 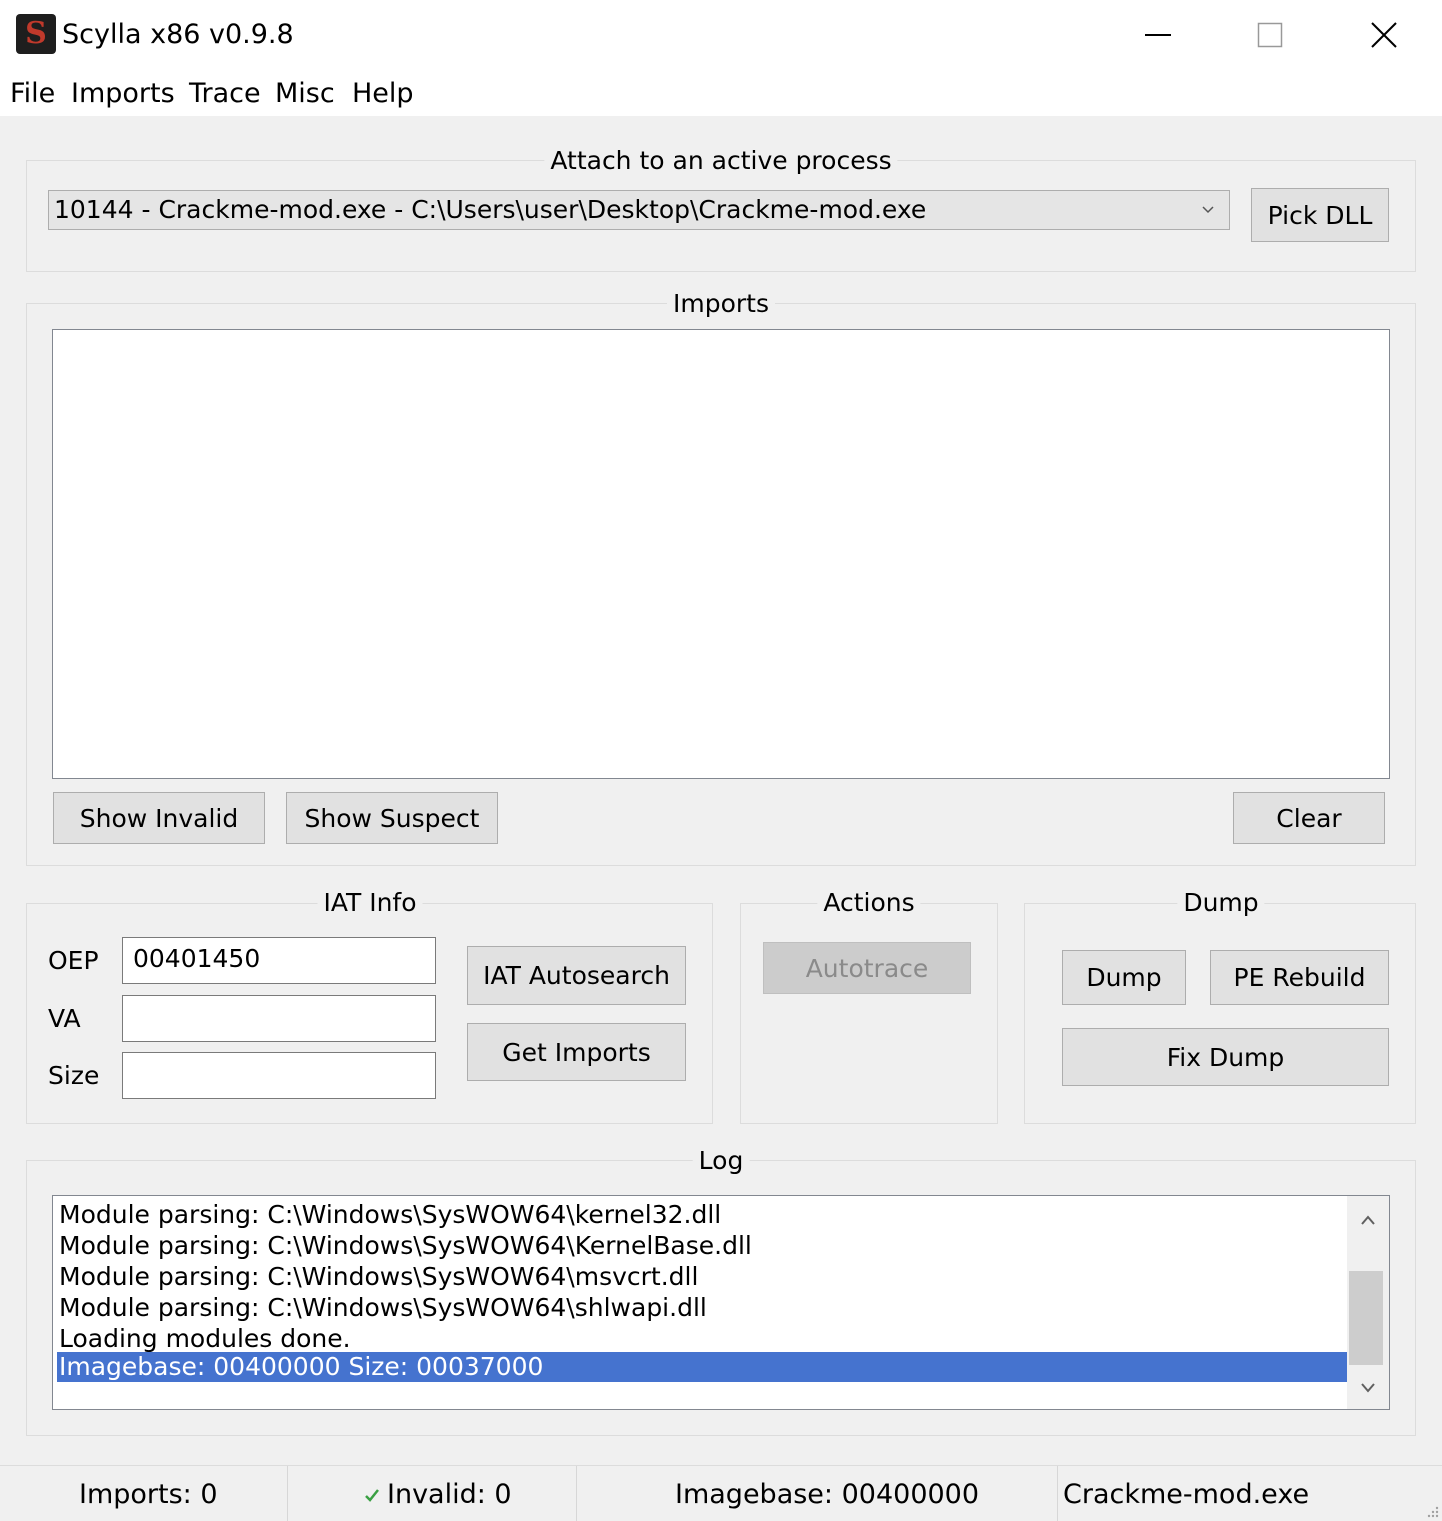 What do you see at coordinates (1309, 818) in the screenshot?
I see `clear-button: Clear` at bounding box center [1309, 818].